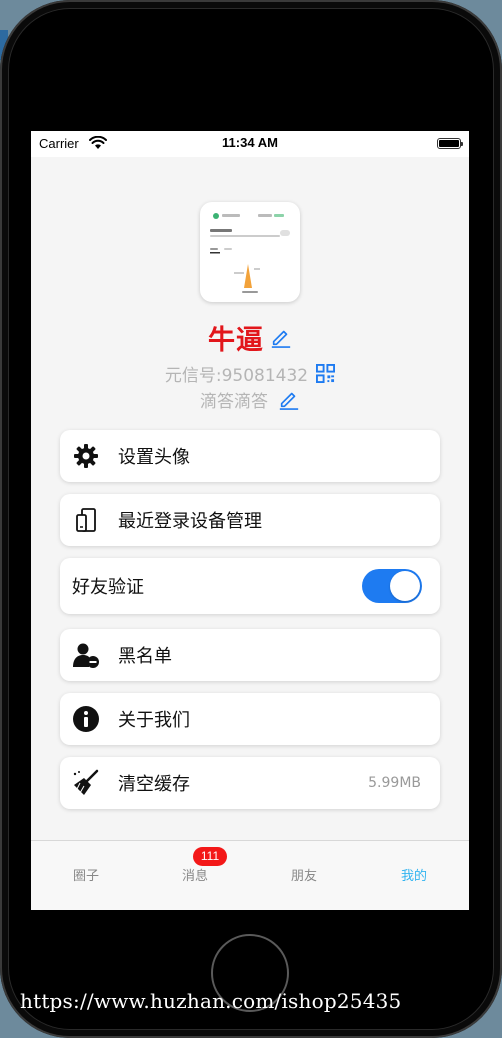 This screenshot has width=502, height=1038. Describe the element at coordinates (394, 783) in the screenshot. I see `cache-size: 5.99MB` at that location.